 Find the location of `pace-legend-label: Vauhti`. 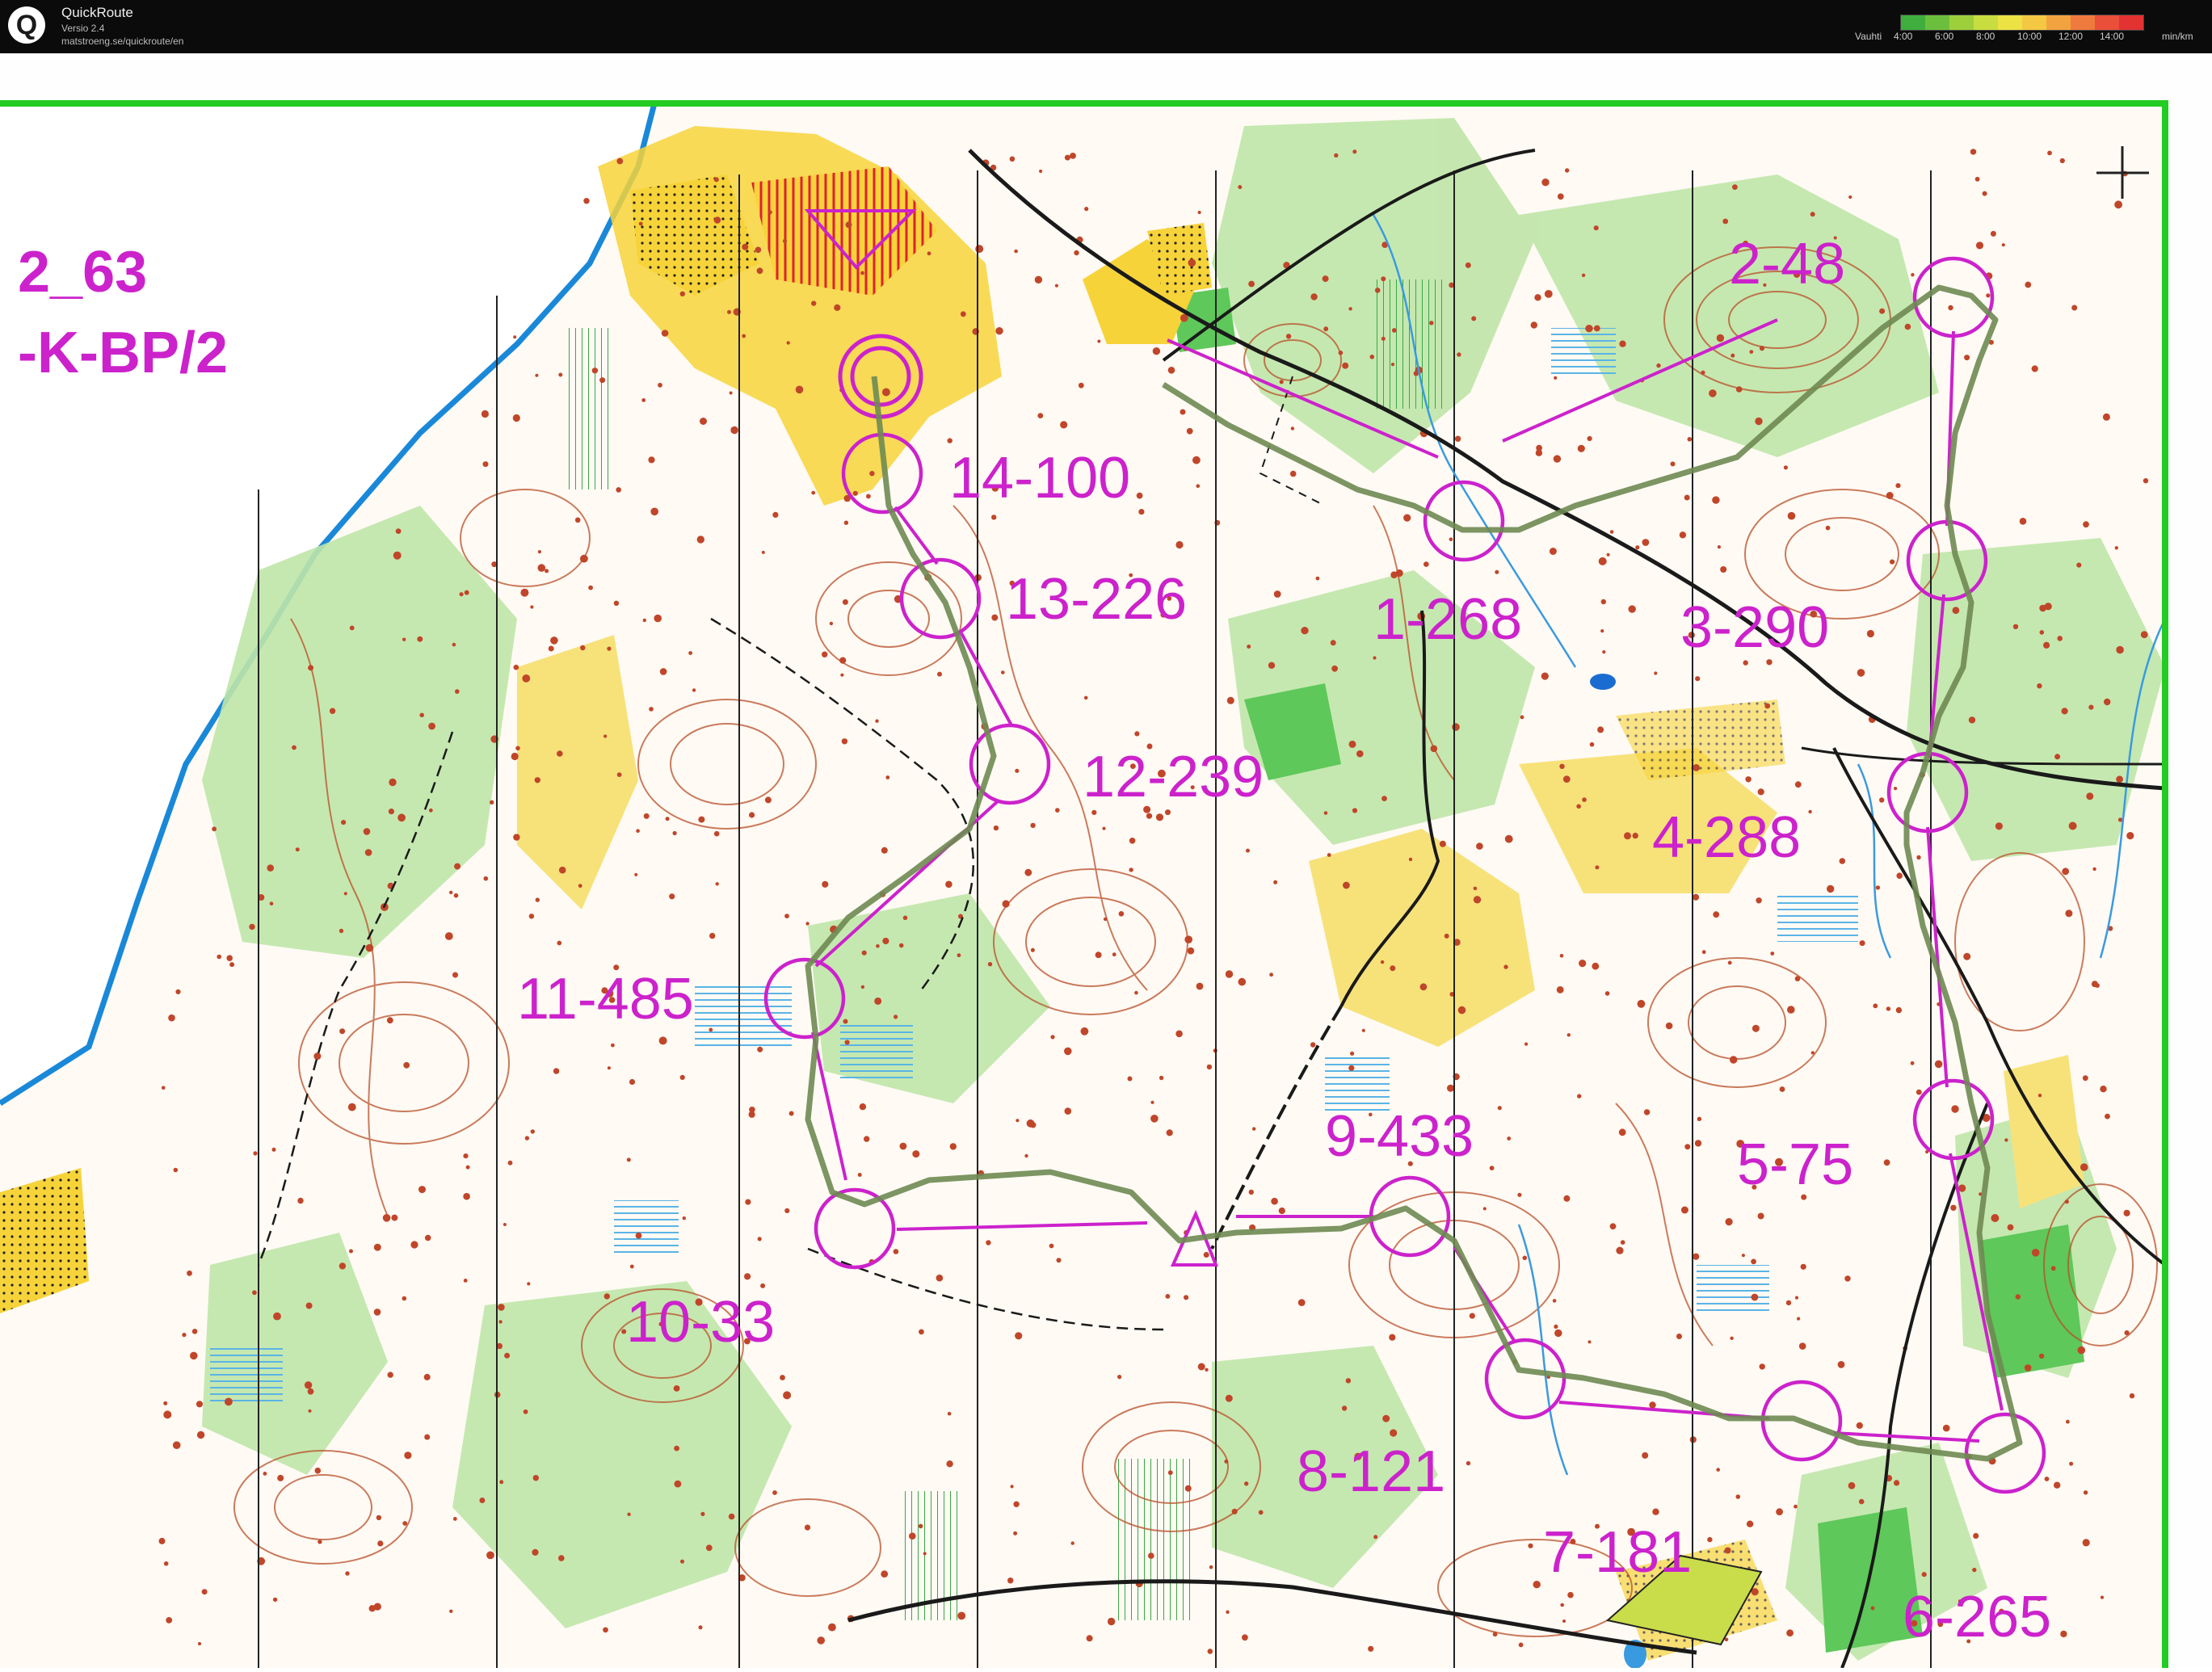

pace-legend-label: Vauhti is located at coordinates (1868, 36).